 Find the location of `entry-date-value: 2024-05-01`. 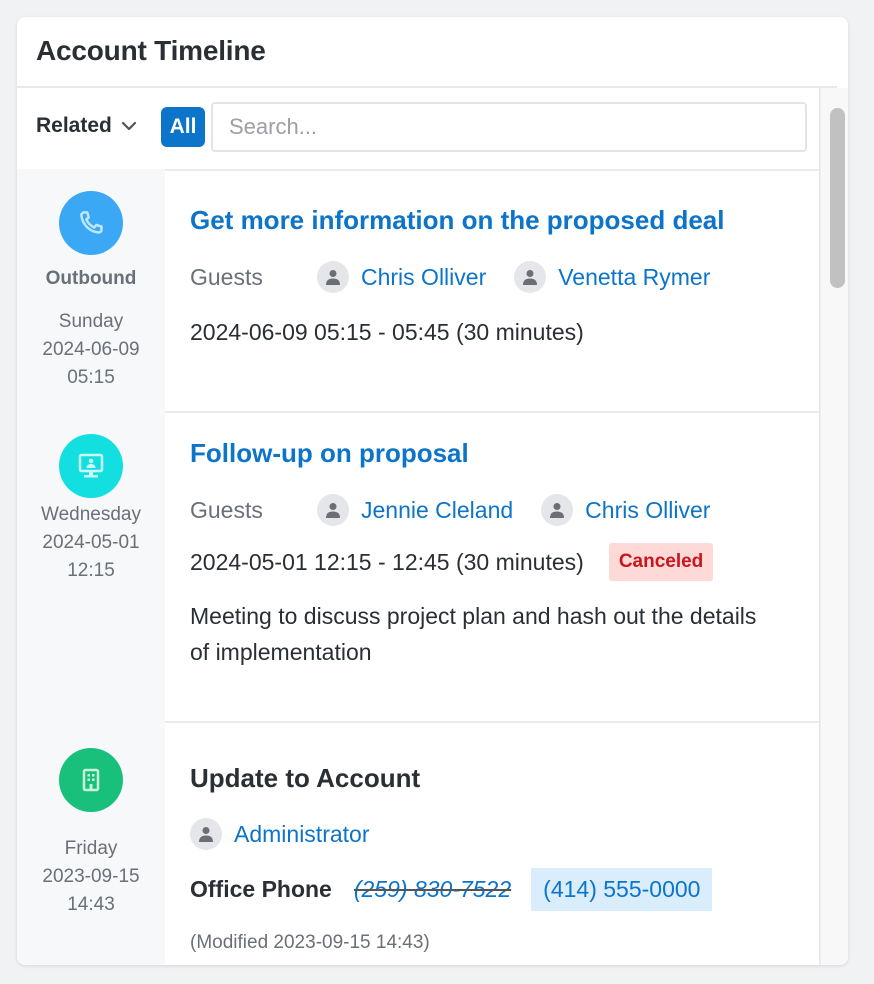

entry-date-value: 2024-05-01 is located at coordinates (91, 542).